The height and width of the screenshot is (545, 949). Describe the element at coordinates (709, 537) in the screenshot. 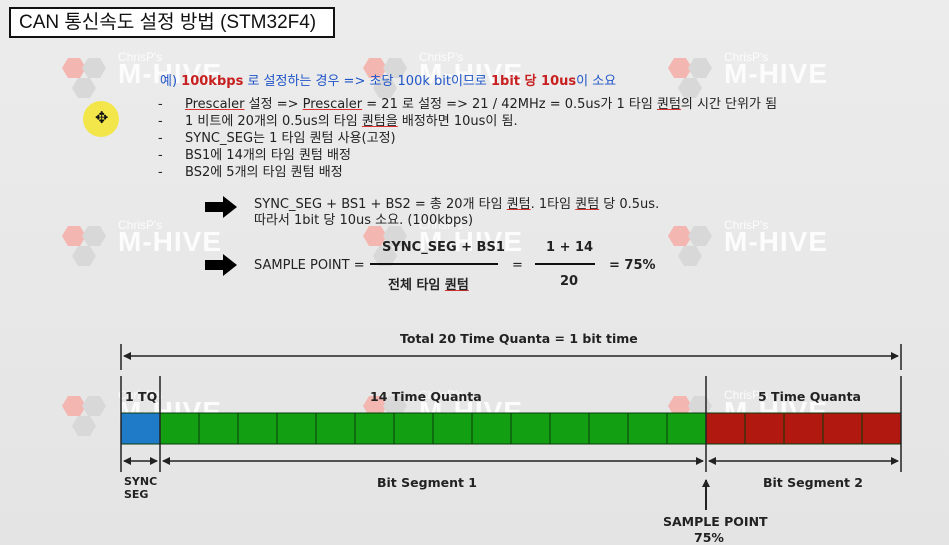

I see `sample-point-percent: 75%` at that location.